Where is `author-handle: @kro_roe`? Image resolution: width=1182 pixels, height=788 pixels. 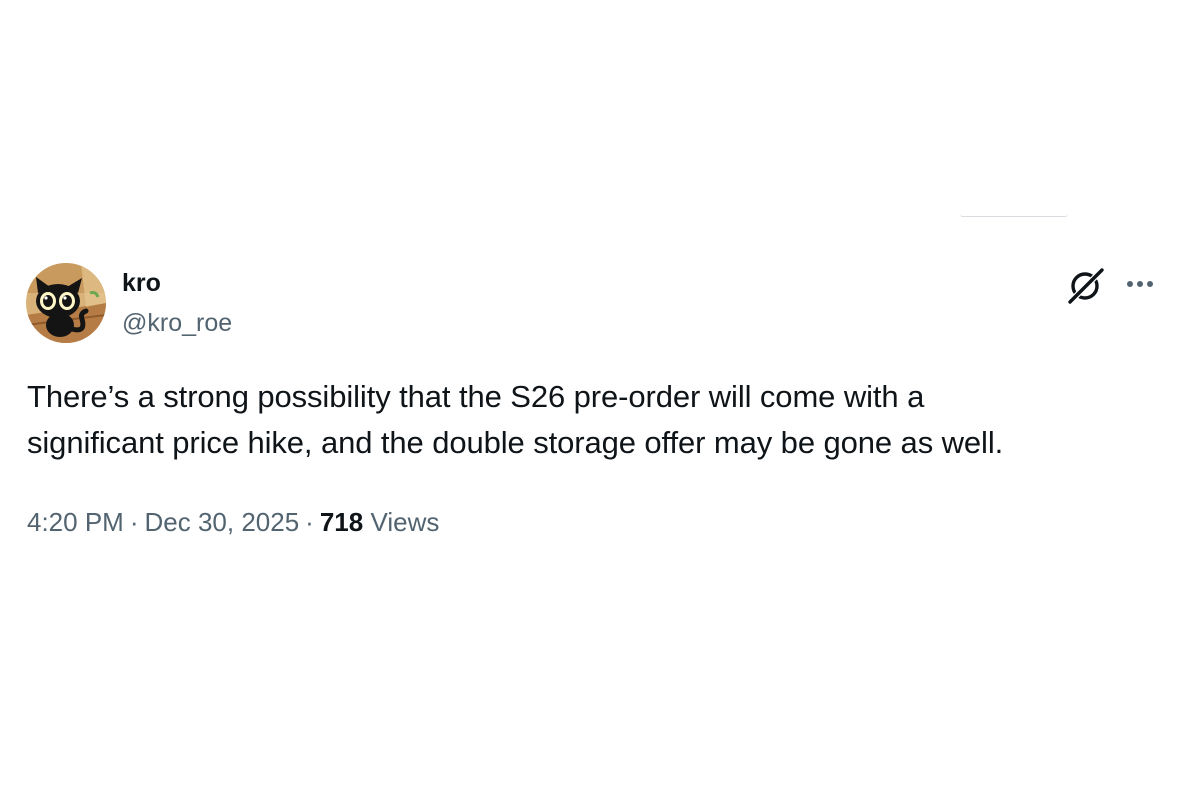 author-handle: @kro_roe is located at coordinates (177, 323).